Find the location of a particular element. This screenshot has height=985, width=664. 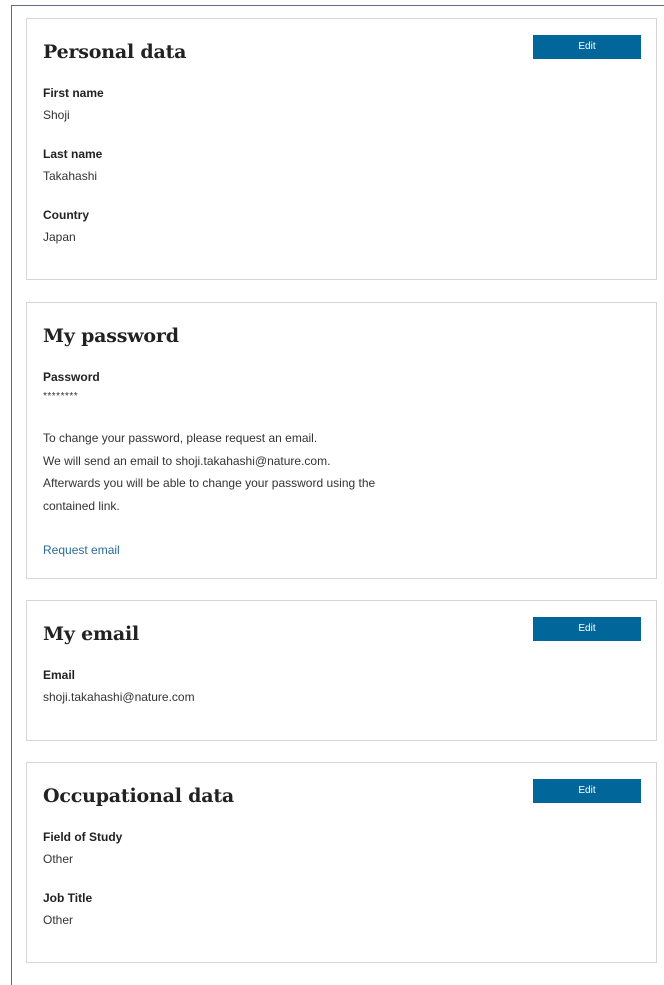

password-value: ******** is located at coordinates (61, 396).